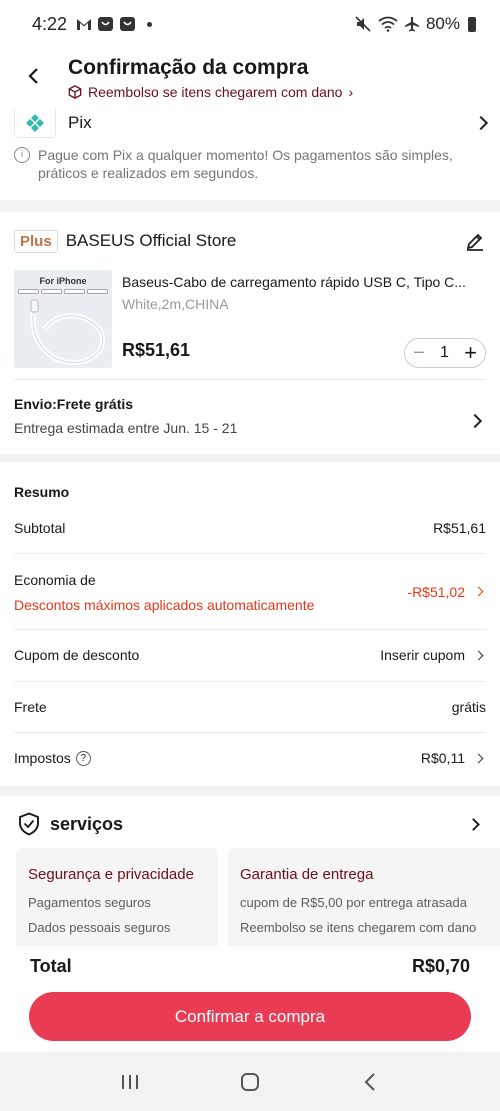  I want to click on store-name: BASEUS Official Store, so click(151, 240).